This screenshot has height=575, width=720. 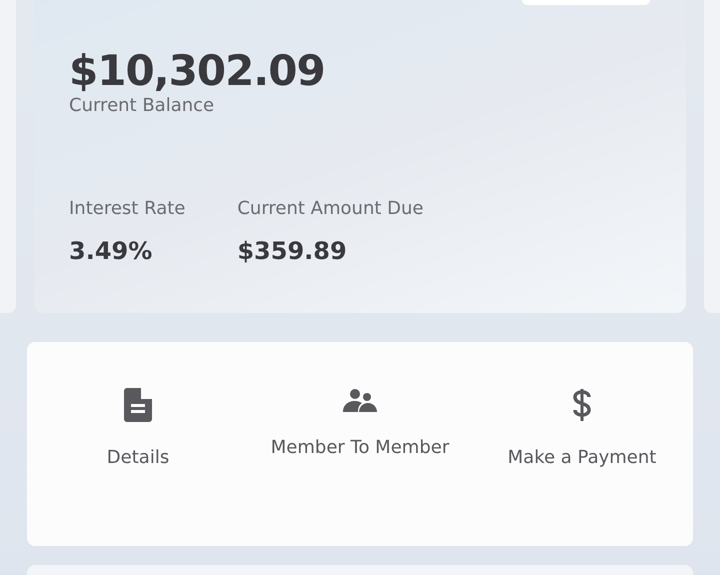 What do you see at coordinates (127, 208) in the screenshot?
I see `stat-label: Interest Rate` at bounding box center [127, 208].